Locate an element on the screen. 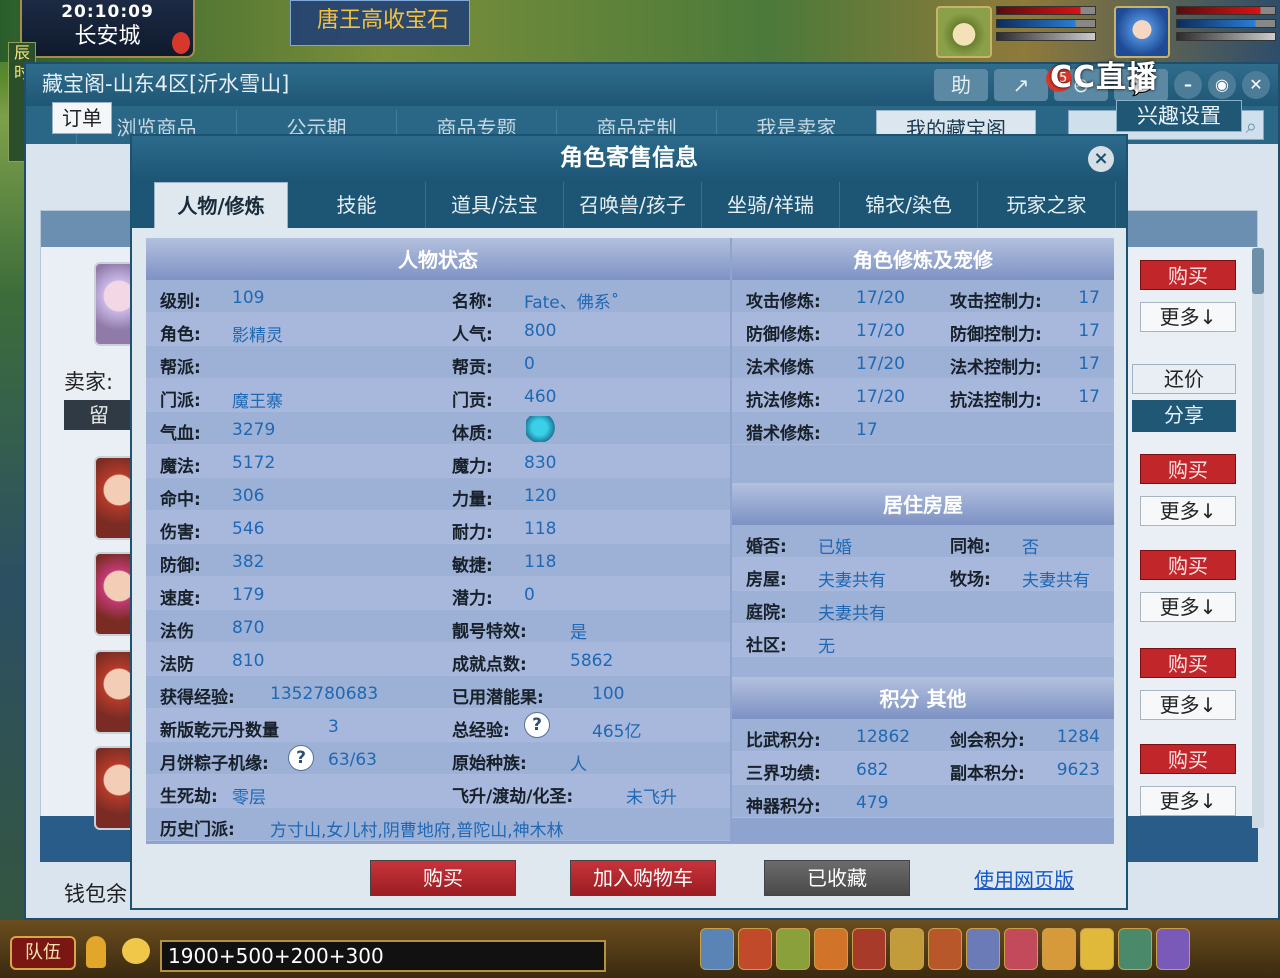 The image size is (1280, 978). listing-scroll-thumb is located at coordinates (1258, 271).